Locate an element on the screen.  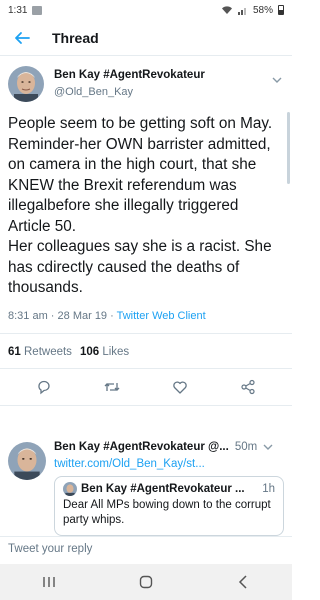
back-icon is located at coordinates (243, 582).